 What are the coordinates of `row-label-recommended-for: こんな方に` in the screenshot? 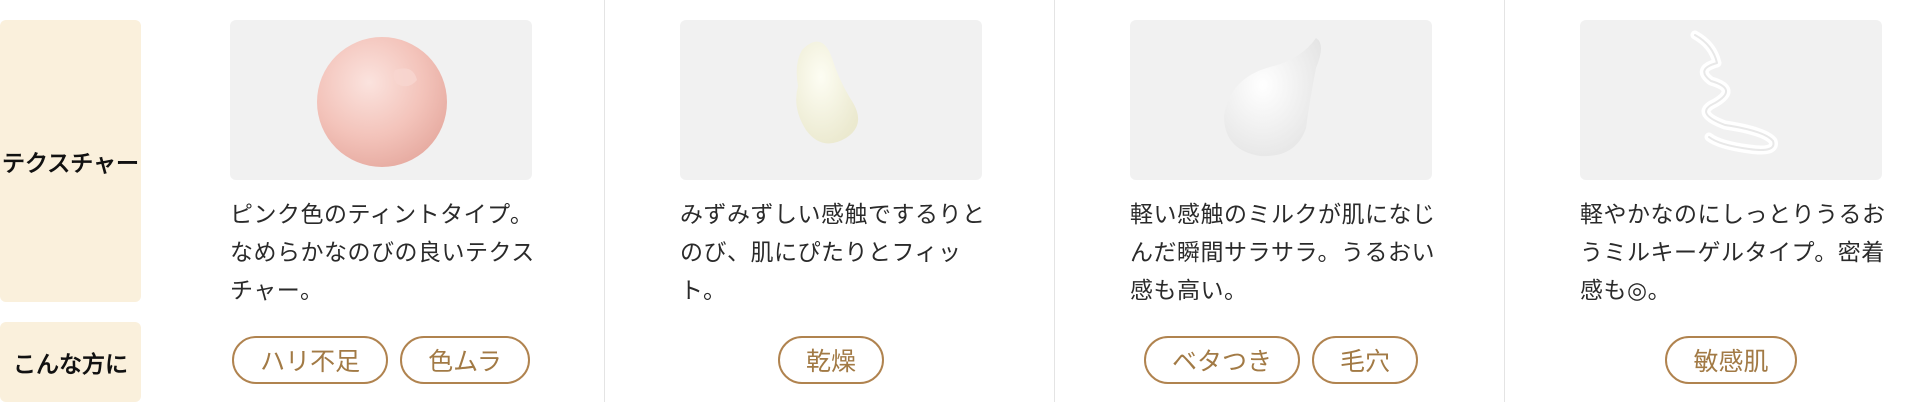 It's located at (70, 362).